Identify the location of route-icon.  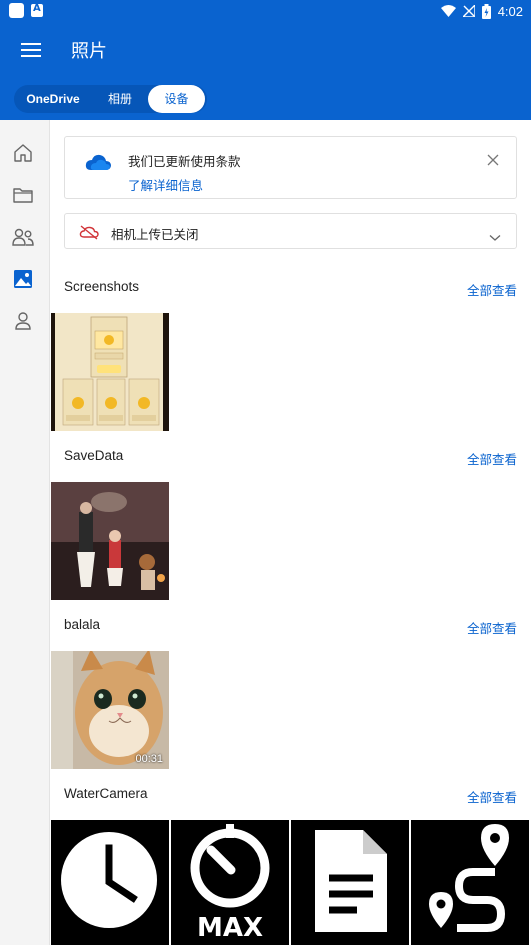
(470, 882).